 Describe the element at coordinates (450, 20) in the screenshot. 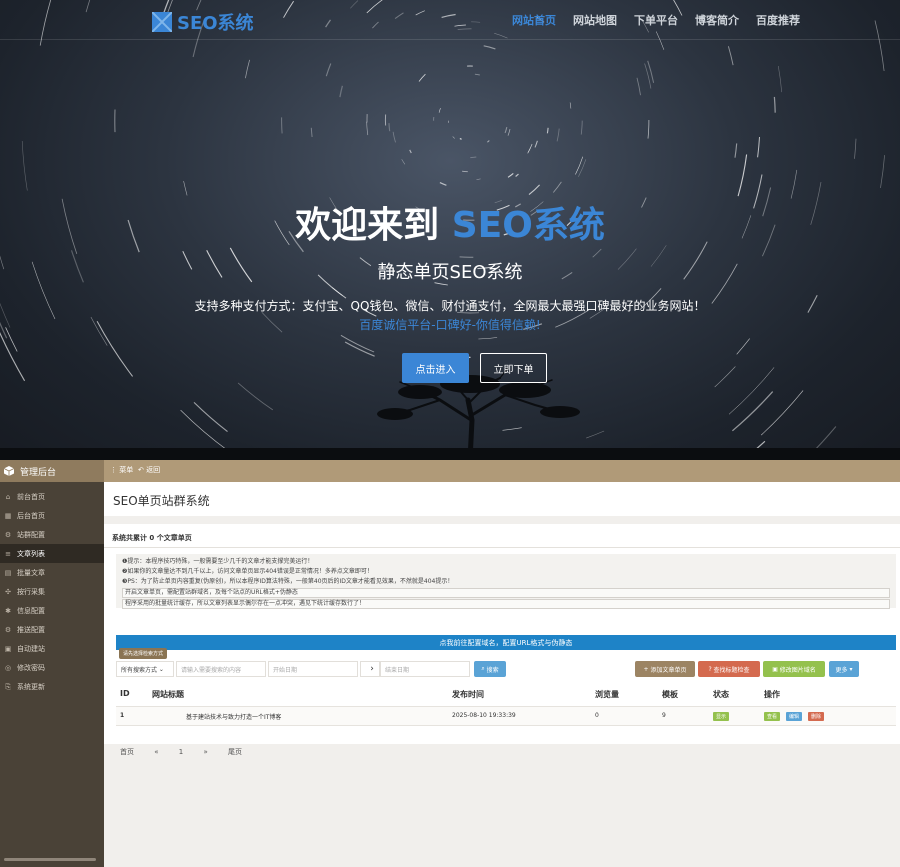

I see `top-navbar: SEO系统 网站首页 网站地图 下单平台 博客简介 百度推荐` at that location.